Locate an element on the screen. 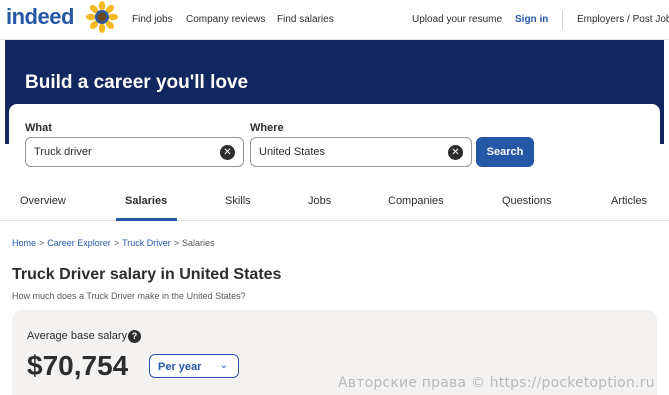  breadcrumb-truck-driver: Truck Driver is located at coordinates (146, 243).